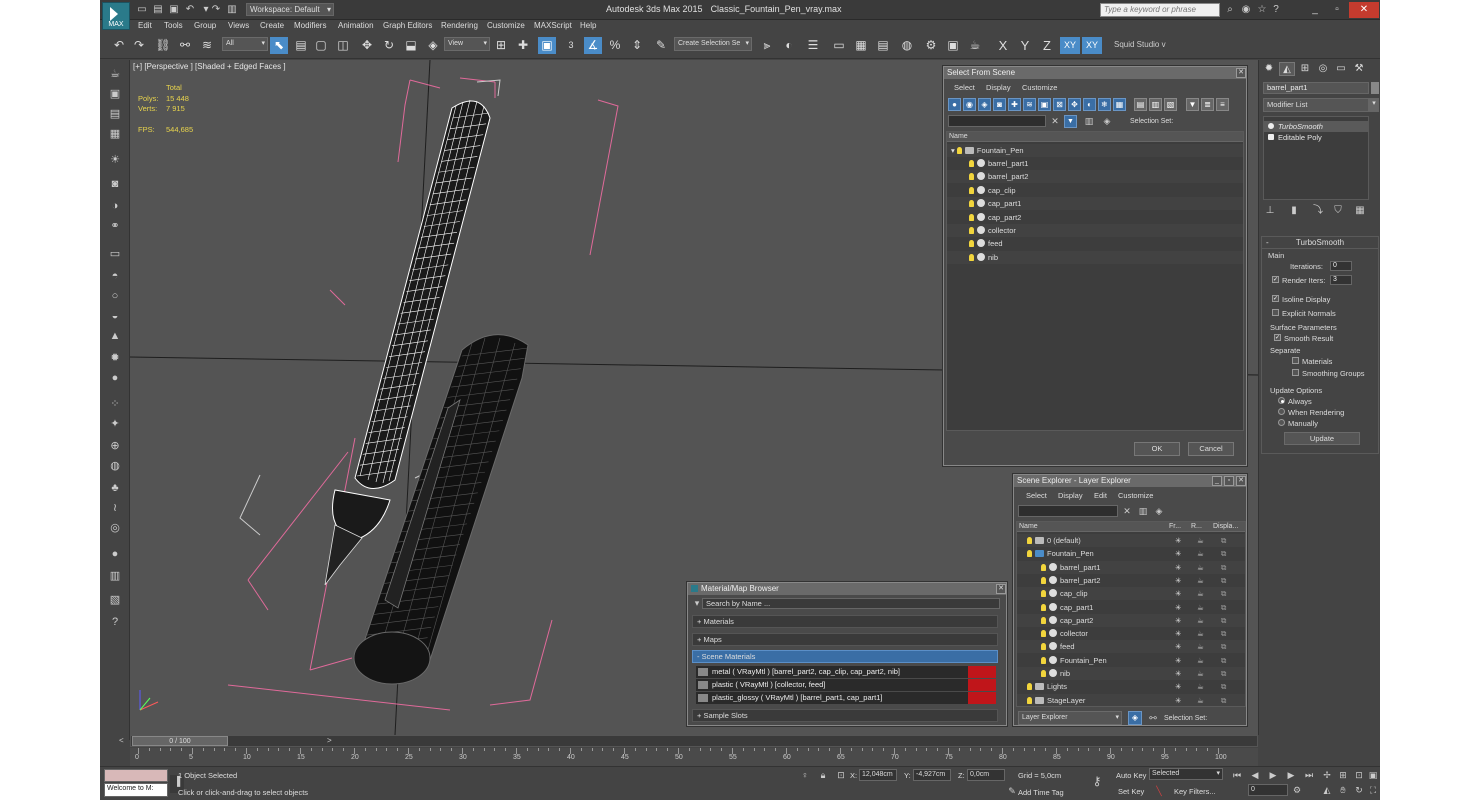 This screenshot has width=1480, height=800. I want to click on zoom-extents-icon: ⊡, so click(1359, 775).